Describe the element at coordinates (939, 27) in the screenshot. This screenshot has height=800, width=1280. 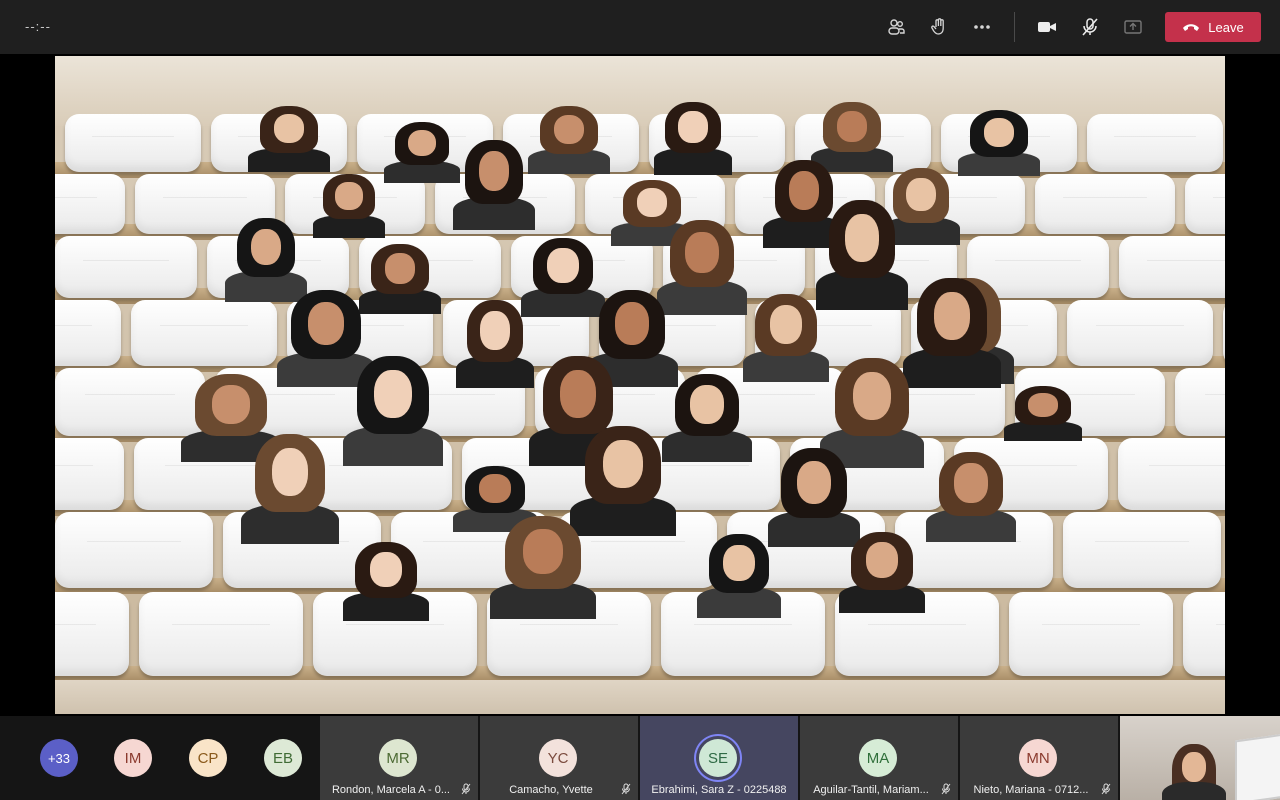
I see `raise-hand-icon` at that location.